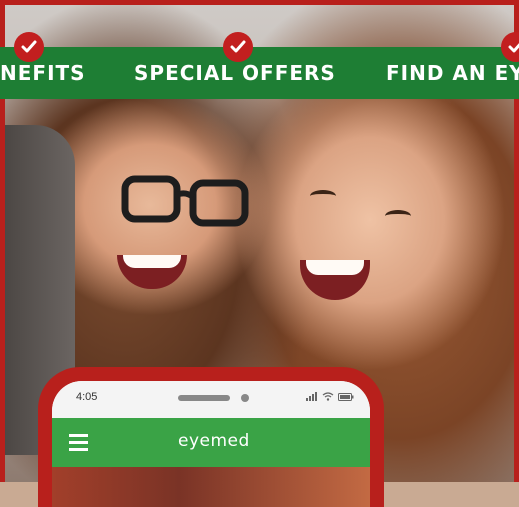 The width and height of the screenshot is (519, 507). I want to click on front-camera, so click(245, 398).